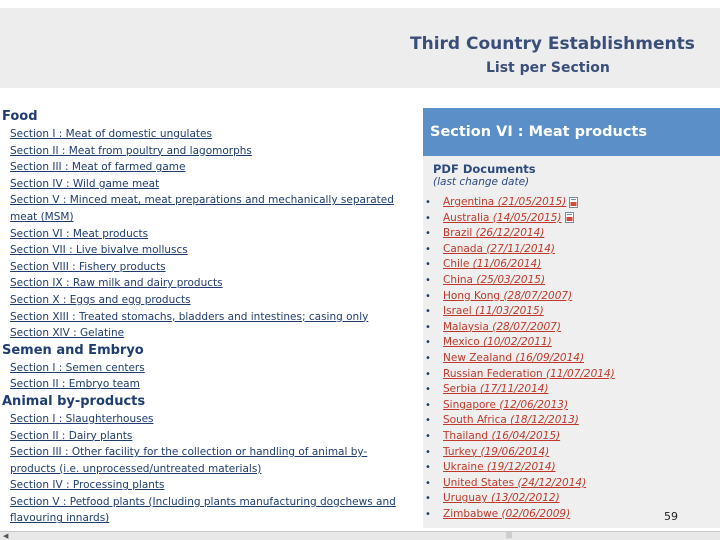 The width and height of the screenshot is (720, 540). Describe the element at coordinates (484, 169) in the screenshot. I see `pdf-documents-heading: PDF Documents` at that location.